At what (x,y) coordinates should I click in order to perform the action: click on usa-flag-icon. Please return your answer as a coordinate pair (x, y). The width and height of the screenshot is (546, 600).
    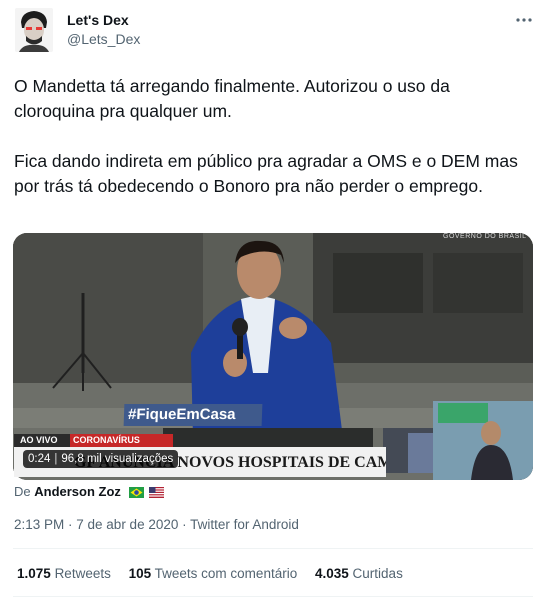
    Looking at the image, I should click on (157, 492).